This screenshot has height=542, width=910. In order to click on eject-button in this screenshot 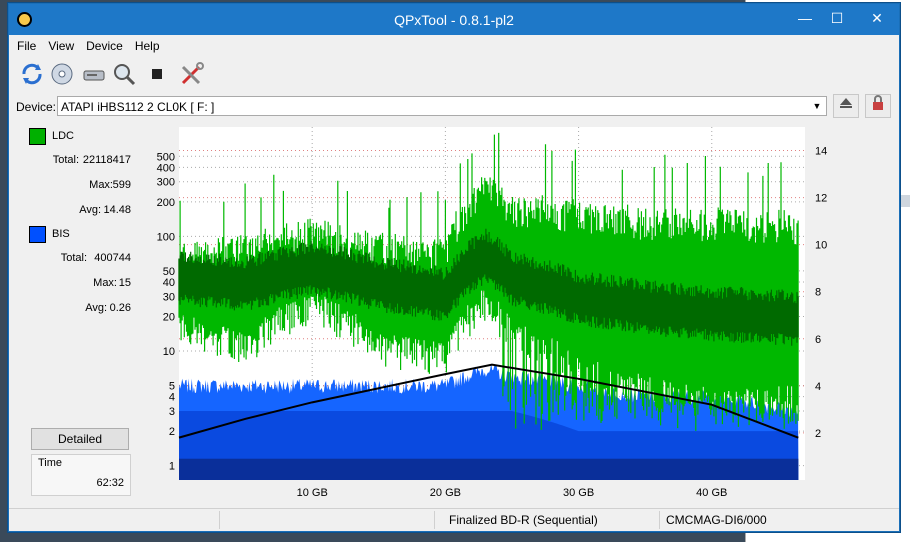, I will do `click(846, 106)`.